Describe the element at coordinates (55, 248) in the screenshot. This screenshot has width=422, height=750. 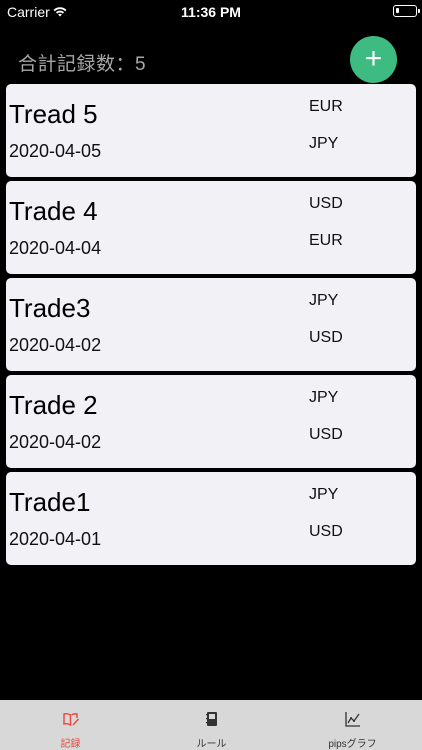
I see `trade-date: 2020-04-04` at that location.